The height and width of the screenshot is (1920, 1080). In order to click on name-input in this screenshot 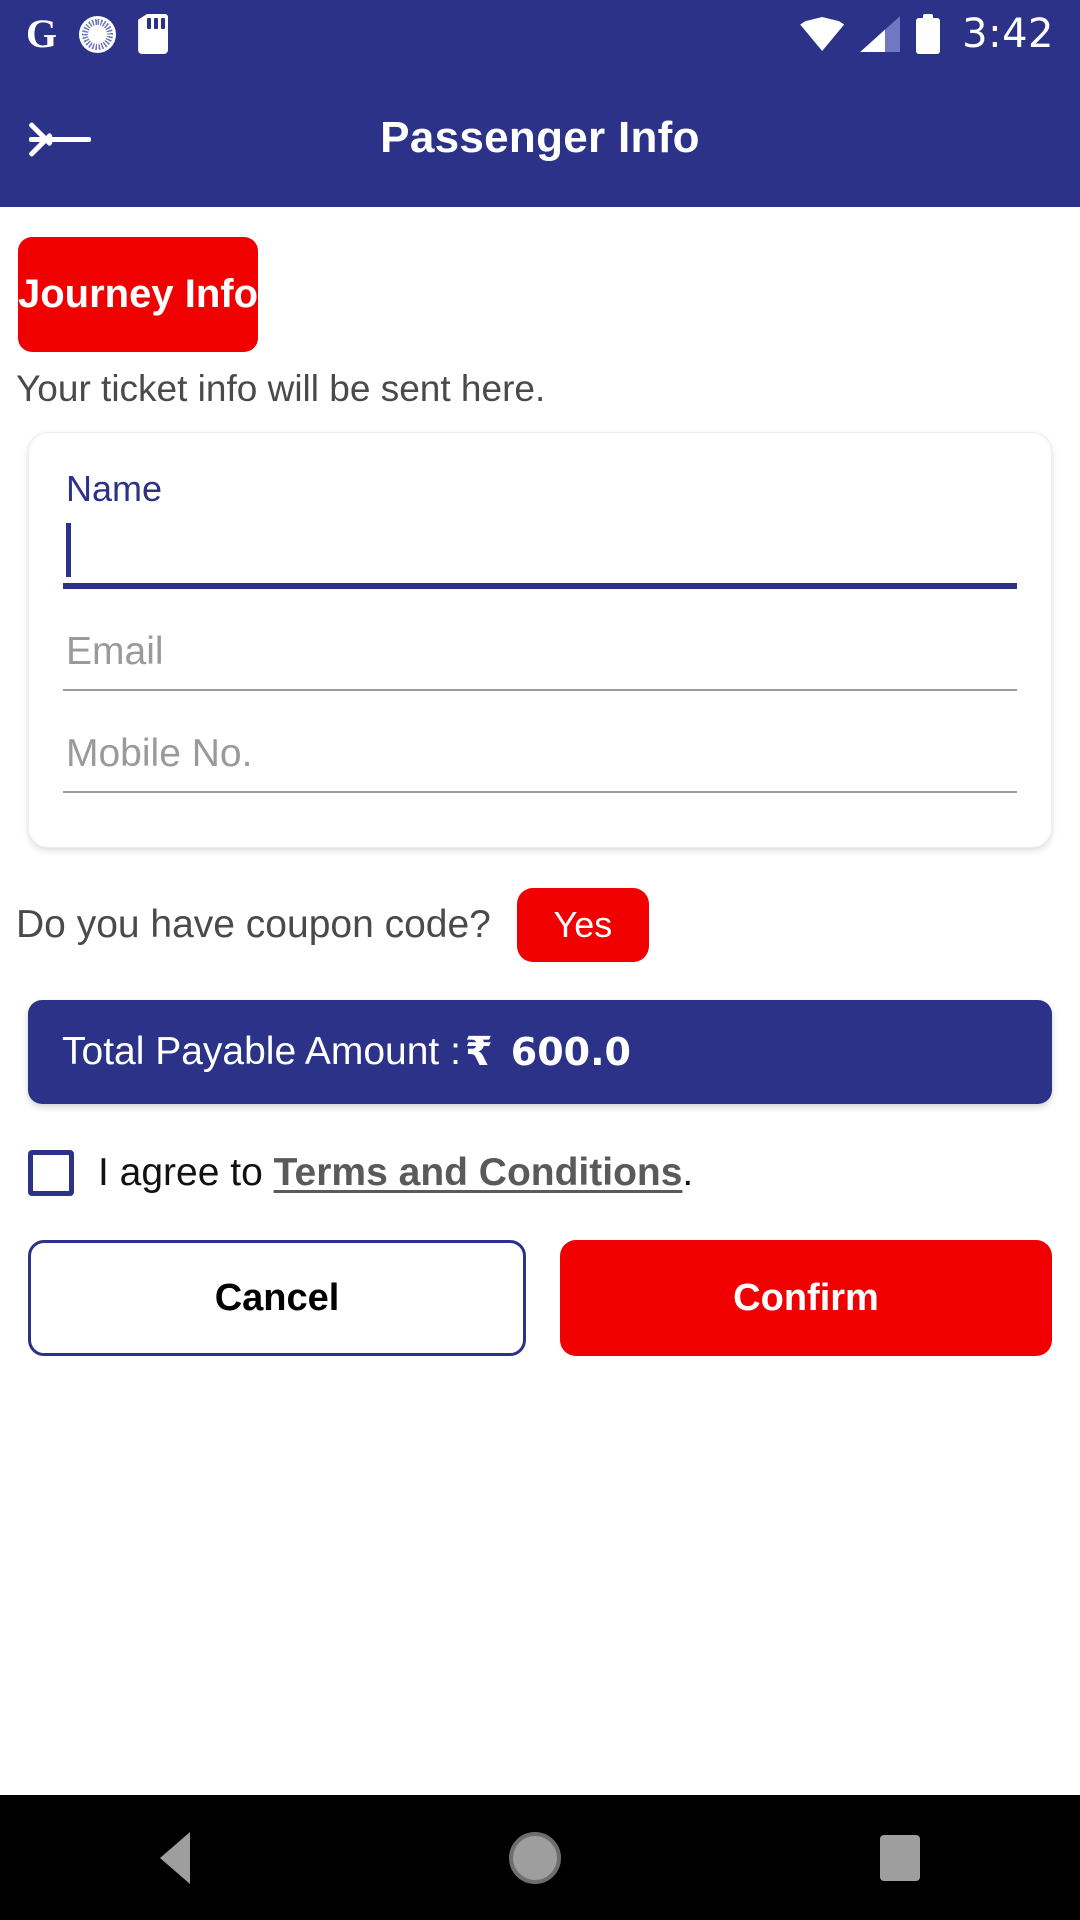, I will do `click(540, 550)`.